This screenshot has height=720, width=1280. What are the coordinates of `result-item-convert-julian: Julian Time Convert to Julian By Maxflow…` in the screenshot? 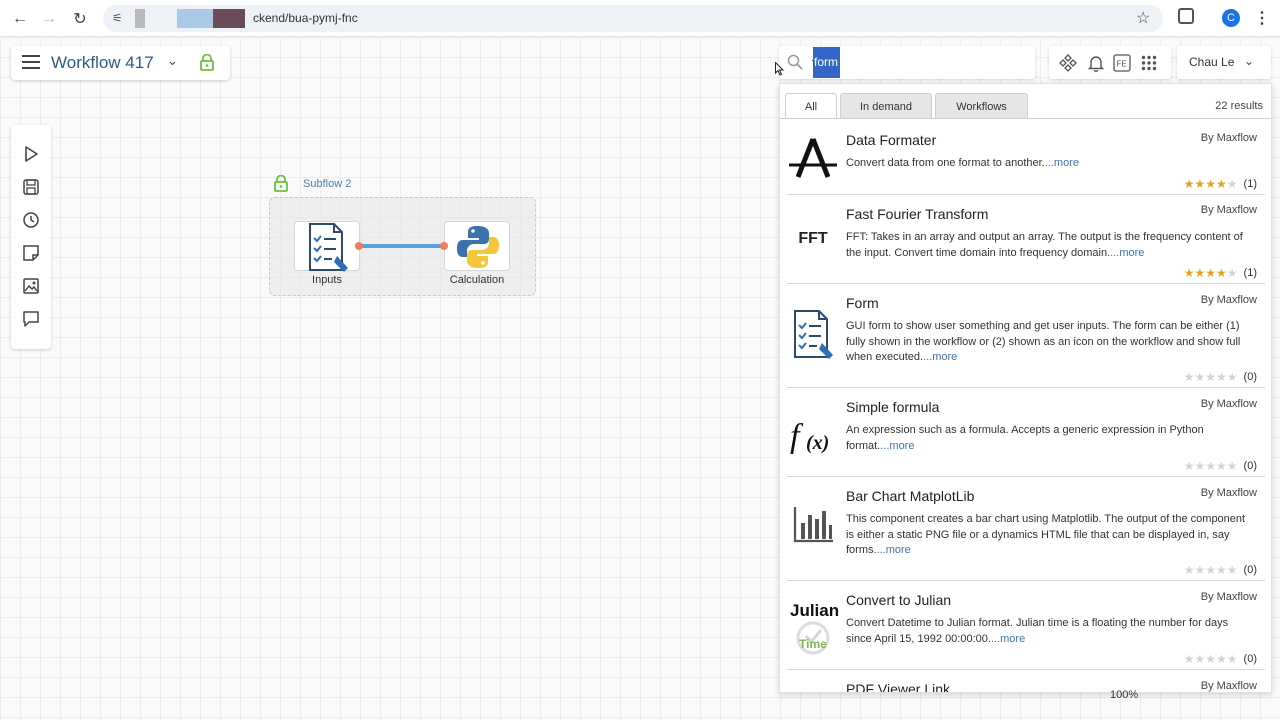 It's located at (1026, 625).